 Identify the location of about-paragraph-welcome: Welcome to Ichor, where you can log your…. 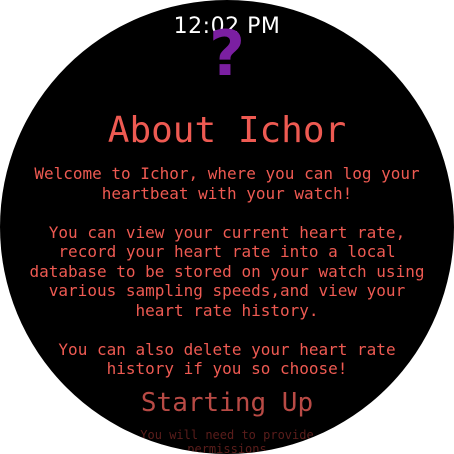
(227, 183).